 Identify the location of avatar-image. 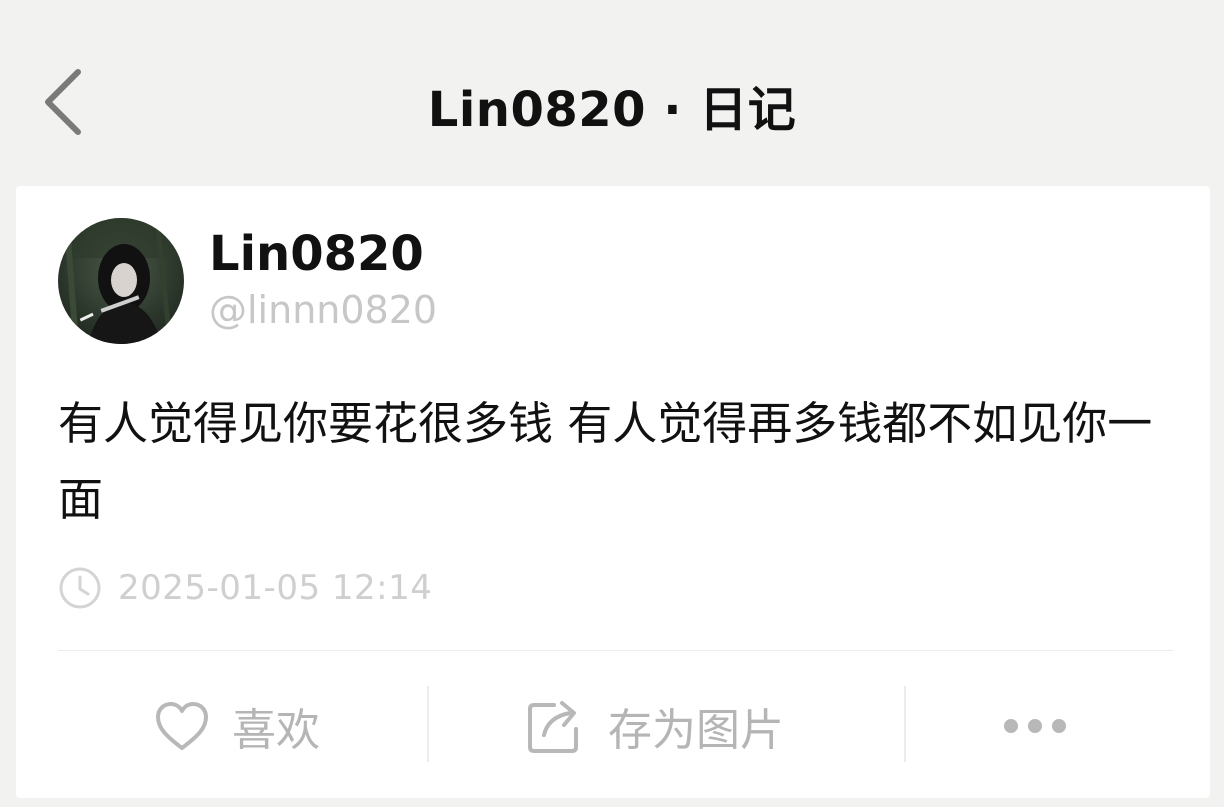
(121, 281).